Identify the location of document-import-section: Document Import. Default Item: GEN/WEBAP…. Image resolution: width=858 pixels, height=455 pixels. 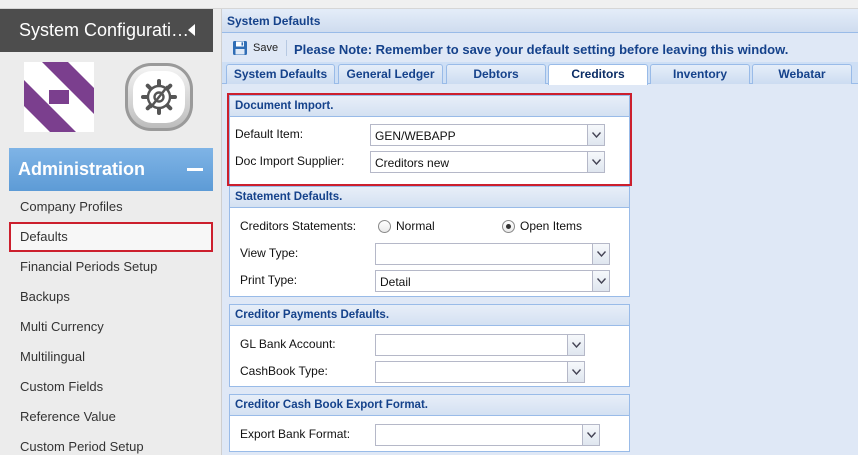
(429, 141).